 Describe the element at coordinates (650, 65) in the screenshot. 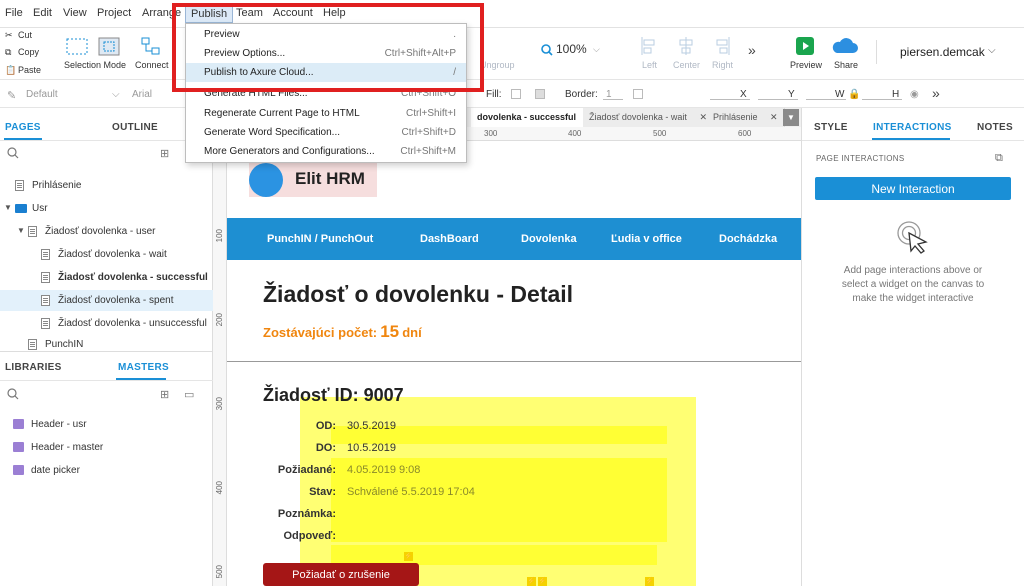

I see `align-left-label: Left` at that location.